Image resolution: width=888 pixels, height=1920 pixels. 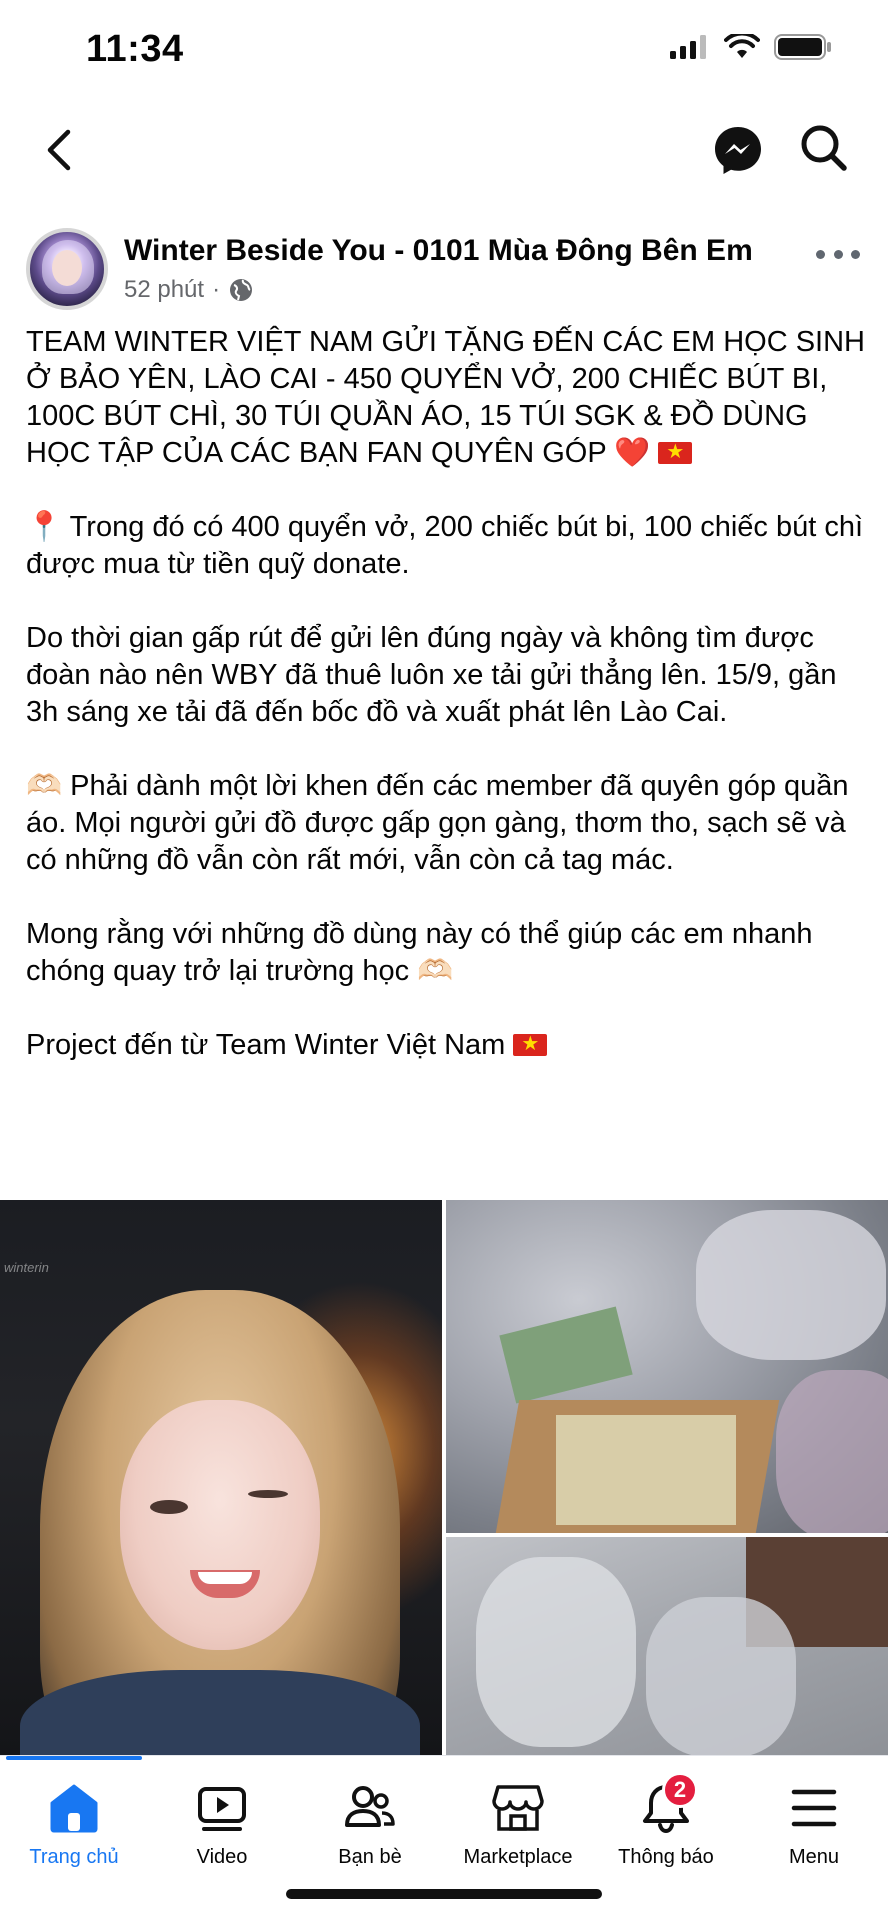 I want to click on active-tab-indicator, so click(x=74, y=1758).